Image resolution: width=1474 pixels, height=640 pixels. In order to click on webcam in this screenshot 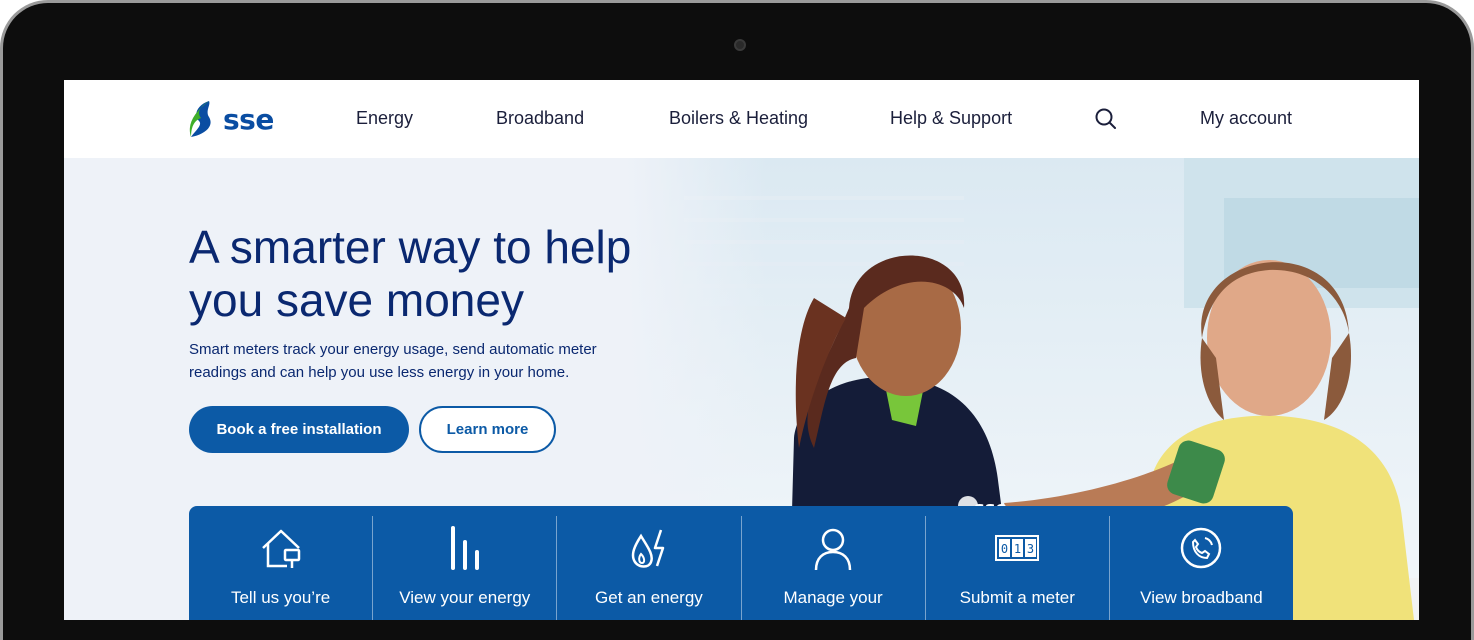, I will do `click(740, 45)`.